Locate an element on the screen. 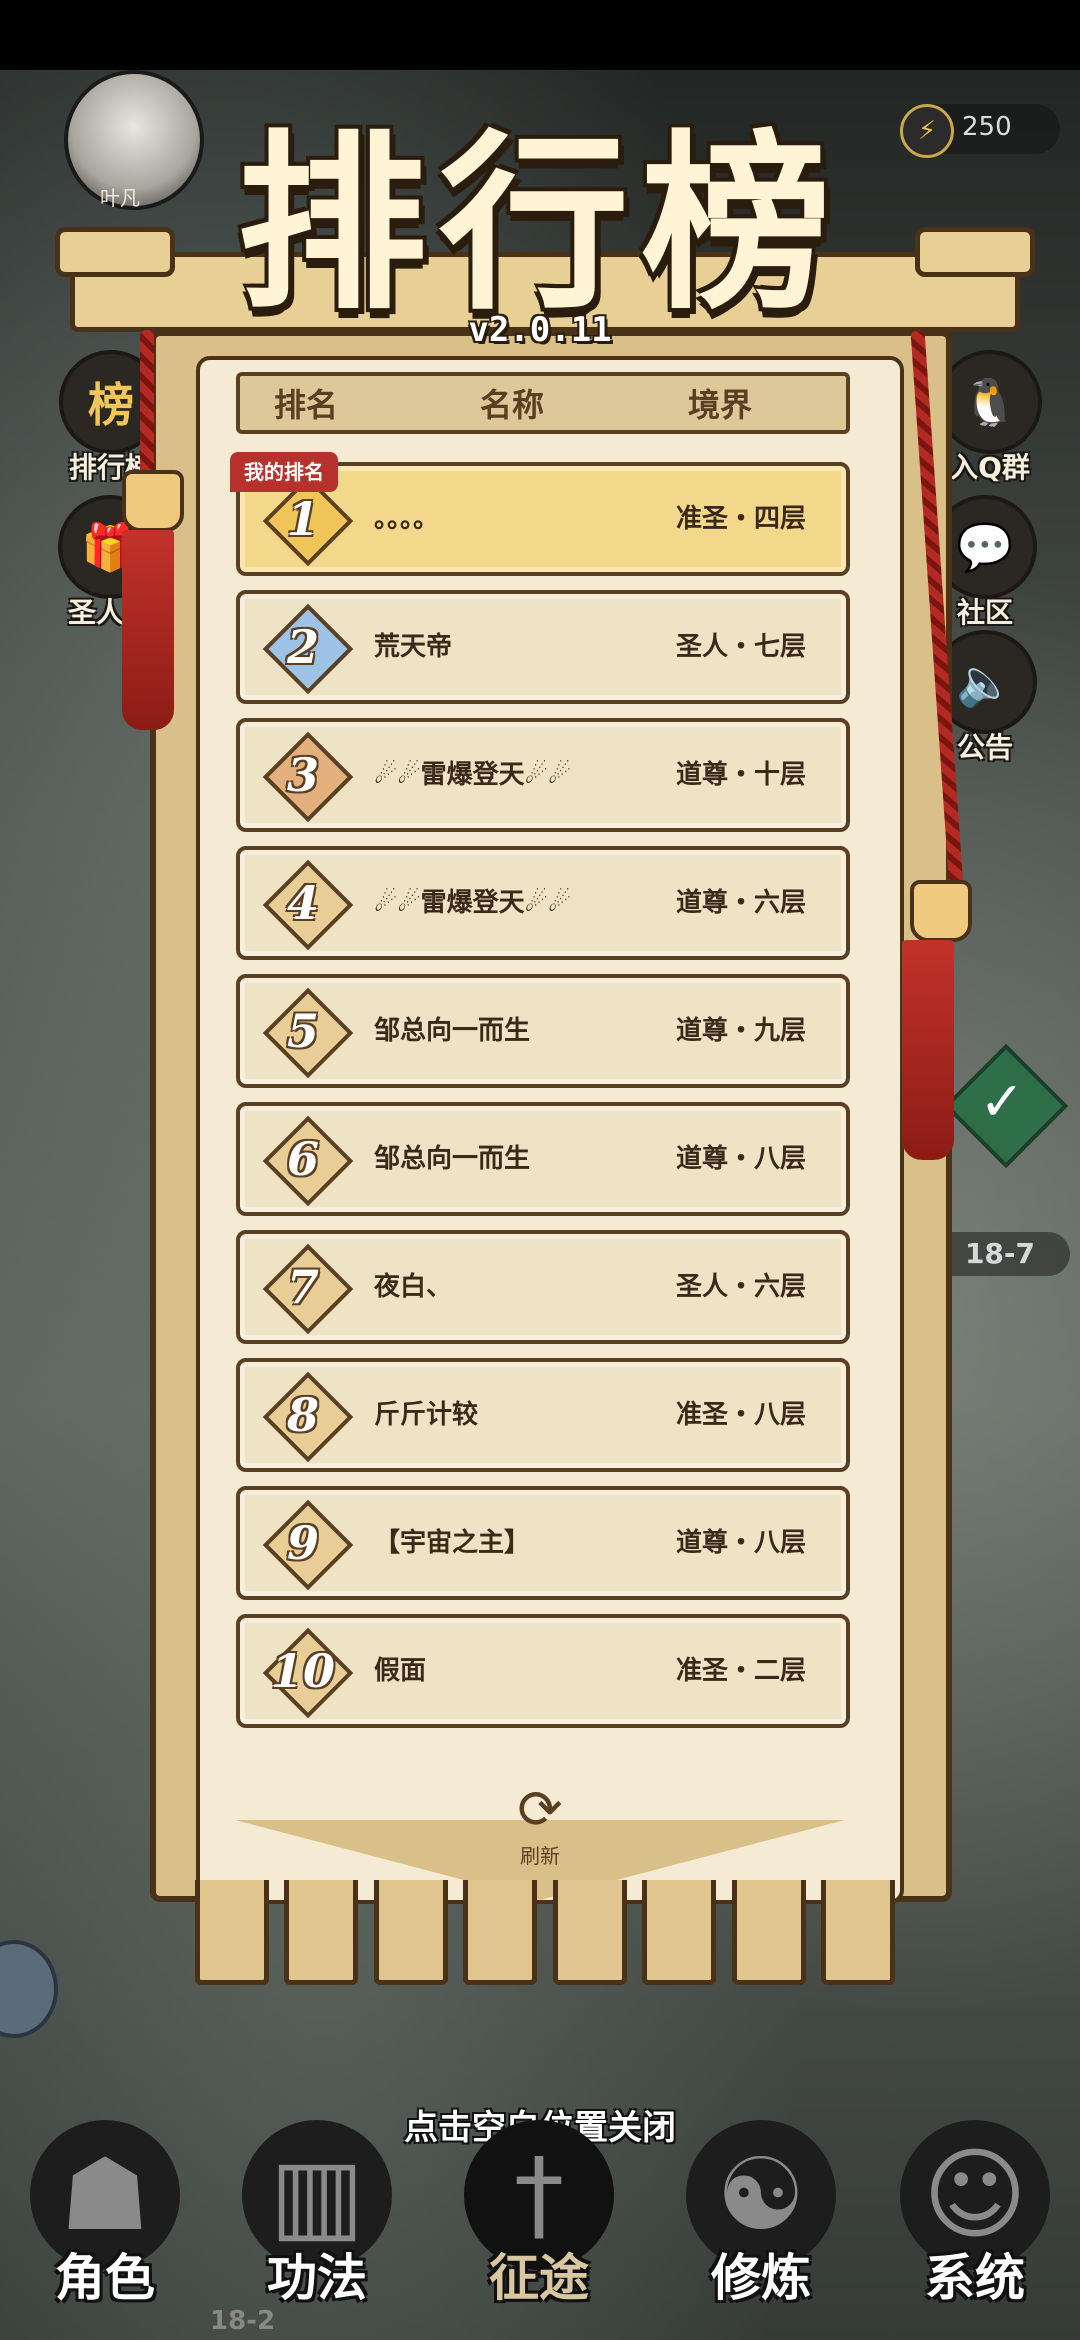 This screenshot has height=2340, width=1080. player-name-cell: 夜白、 is located at coordinates (413, 1287).